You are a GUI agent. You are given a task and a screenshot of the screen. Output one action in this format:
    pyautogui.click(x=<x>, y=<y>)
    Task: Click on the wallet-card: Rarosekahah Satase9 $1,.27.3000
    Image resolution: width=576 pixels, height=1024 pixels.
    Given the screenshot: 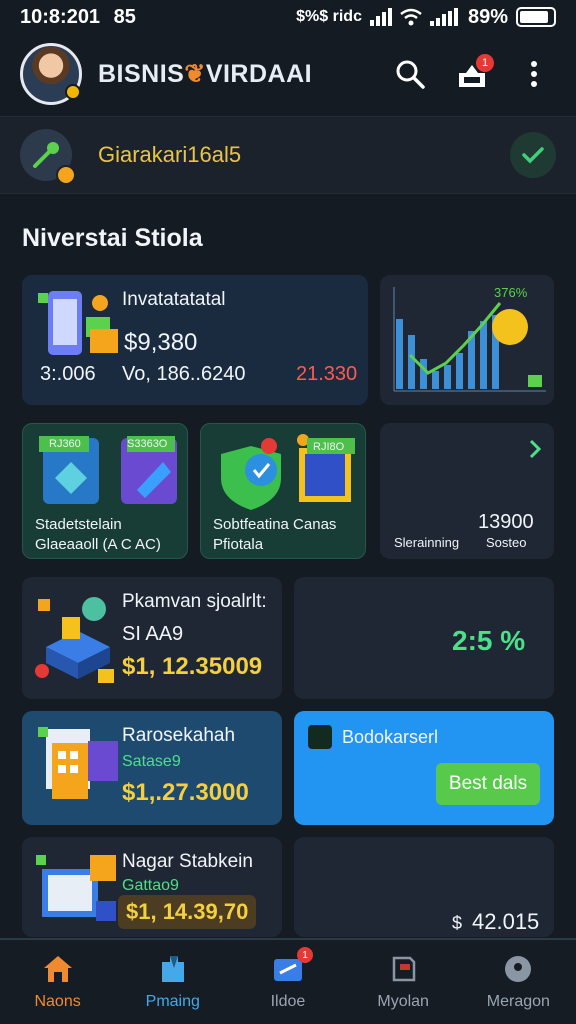 What is the action you would take?
    pyautogui.click(x=152, y=768)
    